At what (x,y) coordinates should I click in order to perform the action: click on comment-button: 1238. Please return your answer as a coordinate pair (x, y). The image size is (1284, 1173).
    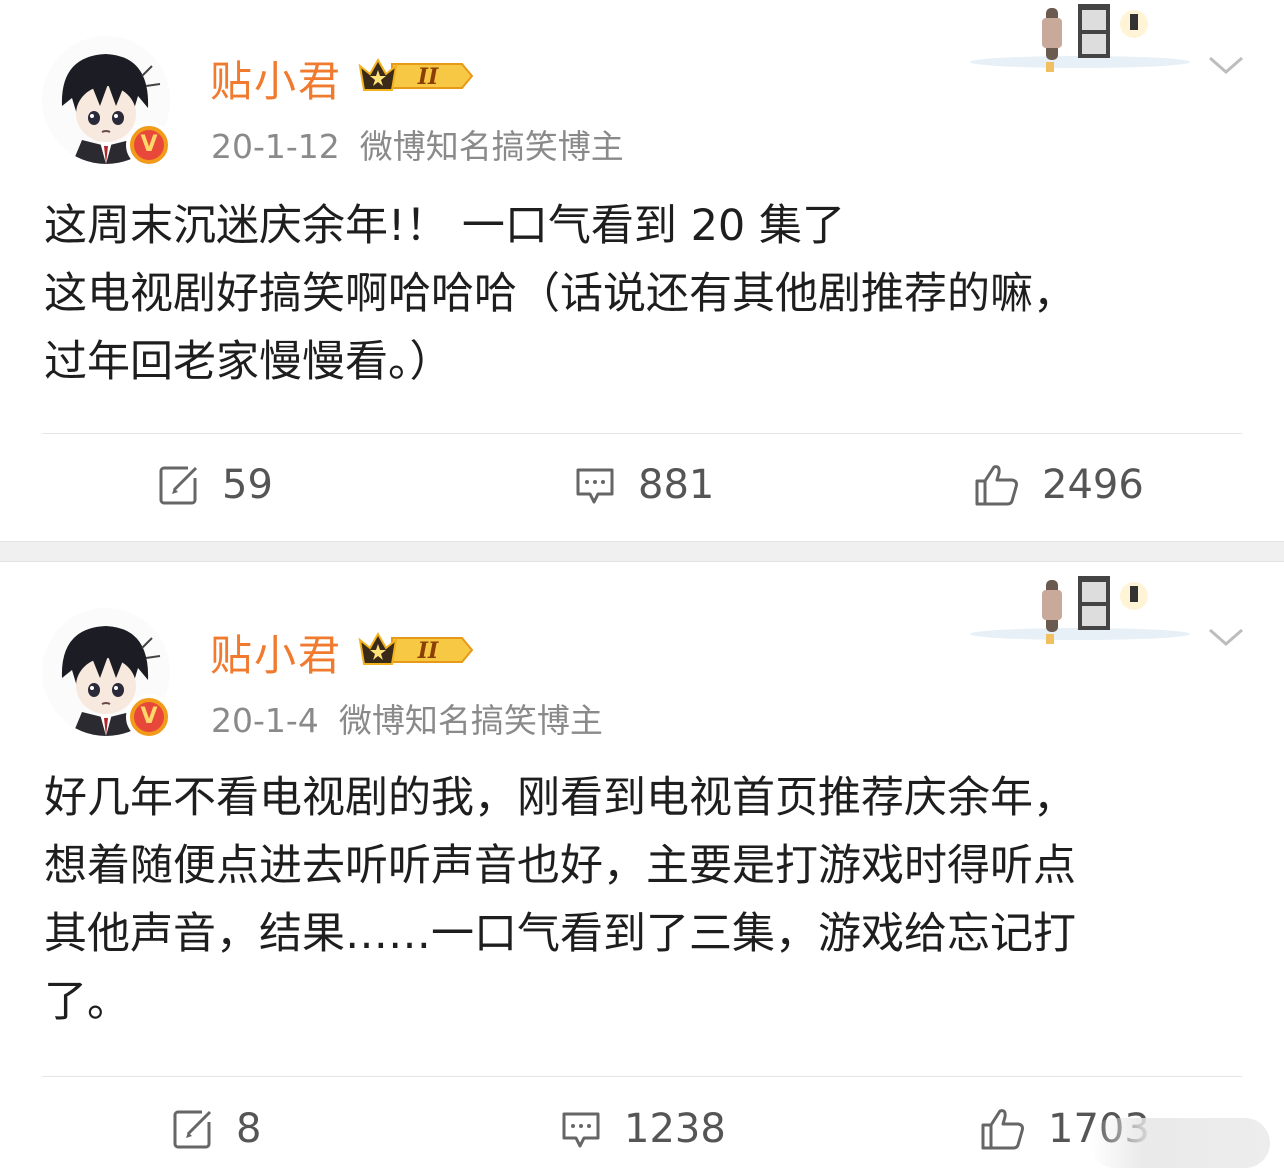
    Looking at the image, I should click on (643, 1129).